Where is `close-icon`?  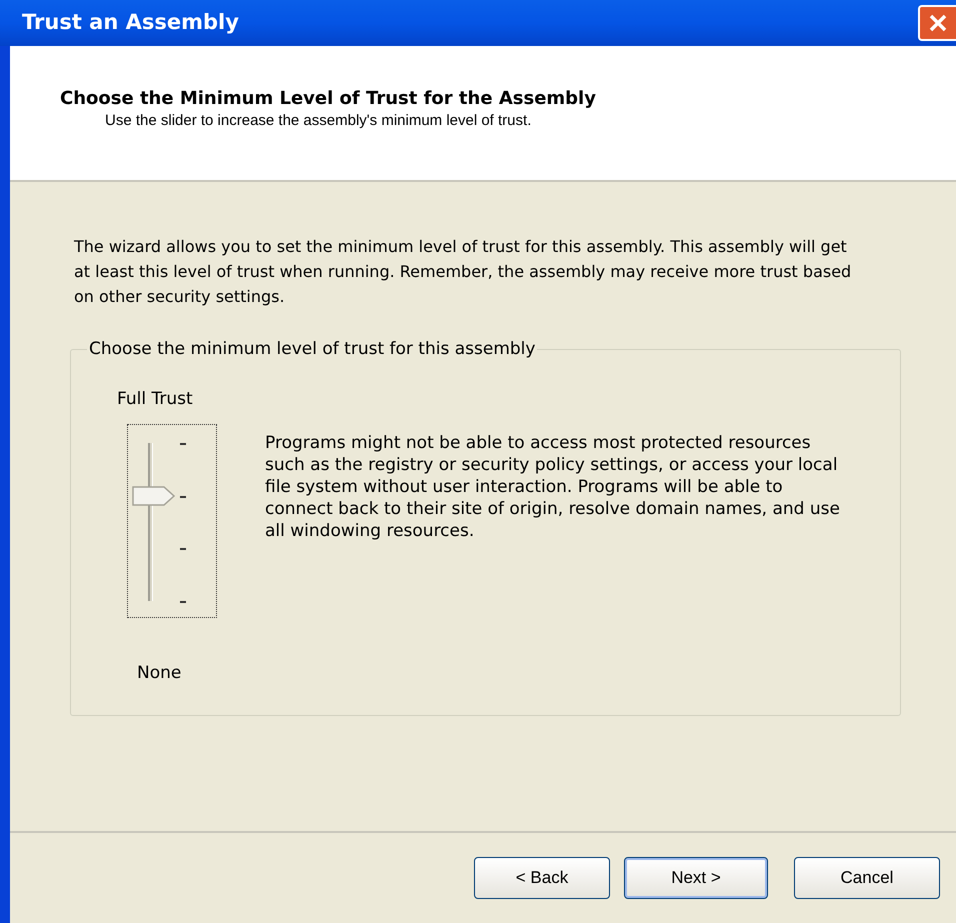
close-icon is located at coordinates (938, 23).